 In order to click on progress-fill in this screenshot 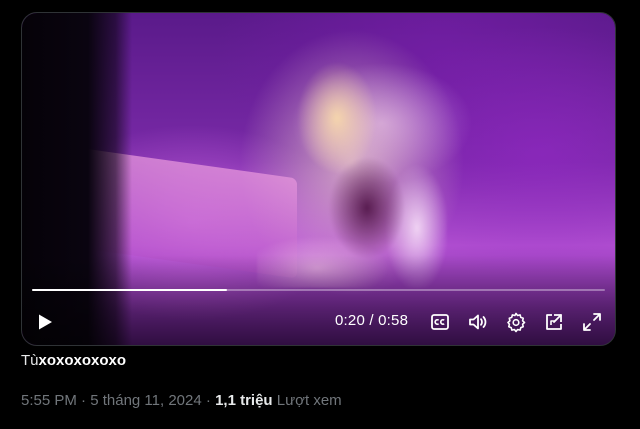, I will do `click(129, 290)`.